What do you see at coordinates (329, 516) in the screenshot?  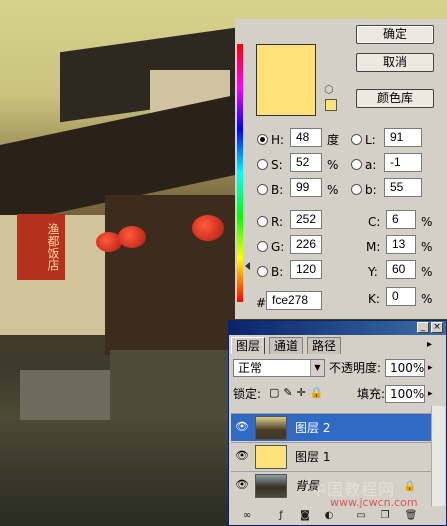 I see `adjustment-layer-icon: ◐` at bounding box center [329, 516].